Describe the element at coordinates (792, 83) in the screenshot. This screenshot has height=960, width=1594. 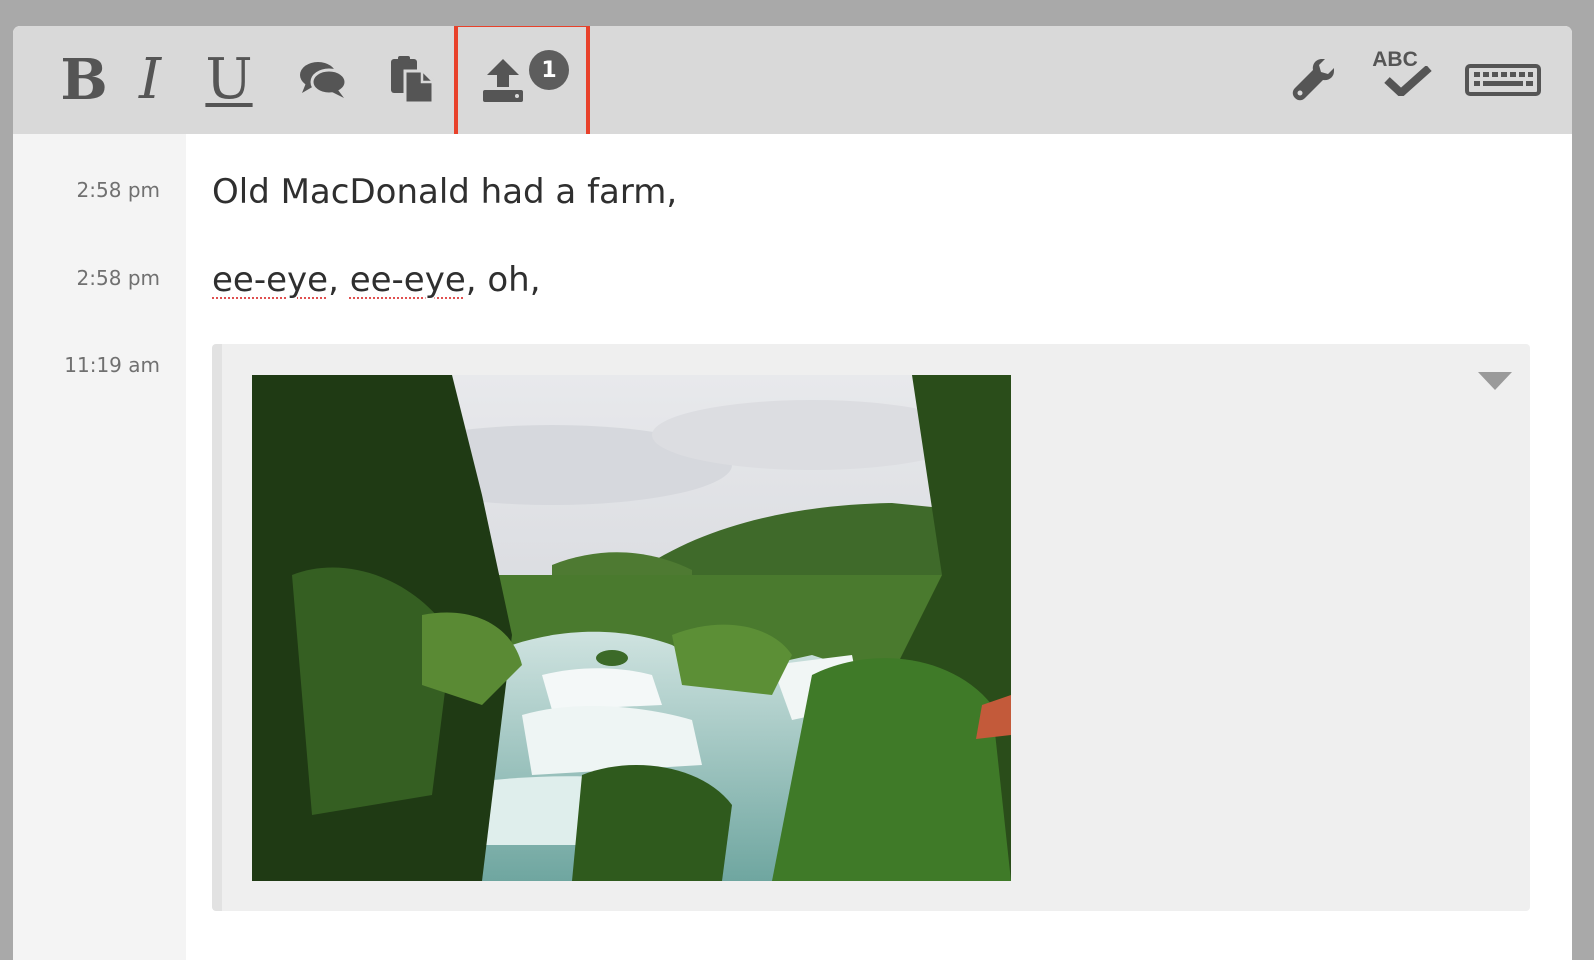
I see `toolbar: B I U 1 ABC` at that location.